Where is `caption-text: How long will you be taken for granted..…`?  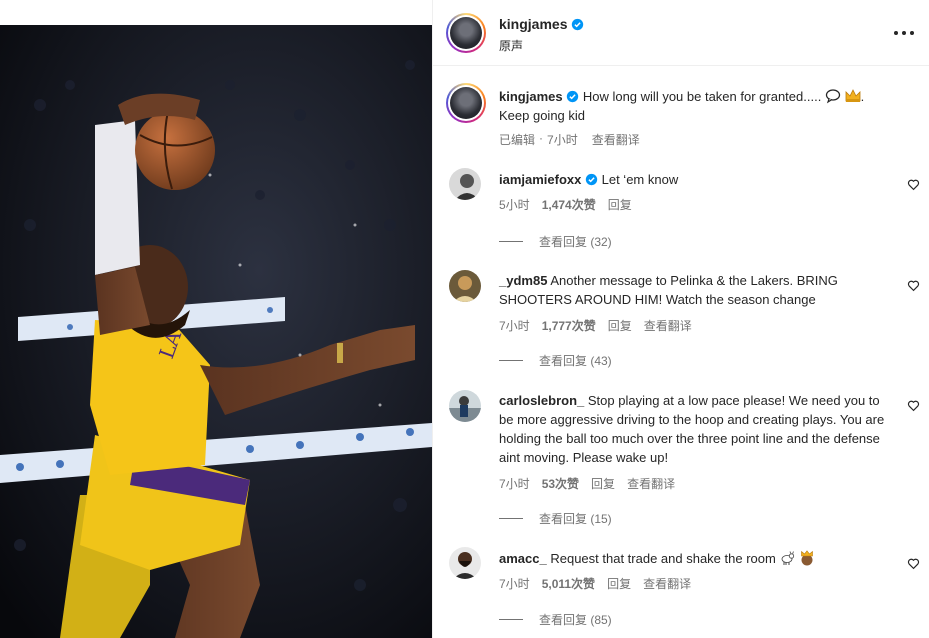 caption-text: How long will you be taken for granted..… is located at coordinates (702, 96).